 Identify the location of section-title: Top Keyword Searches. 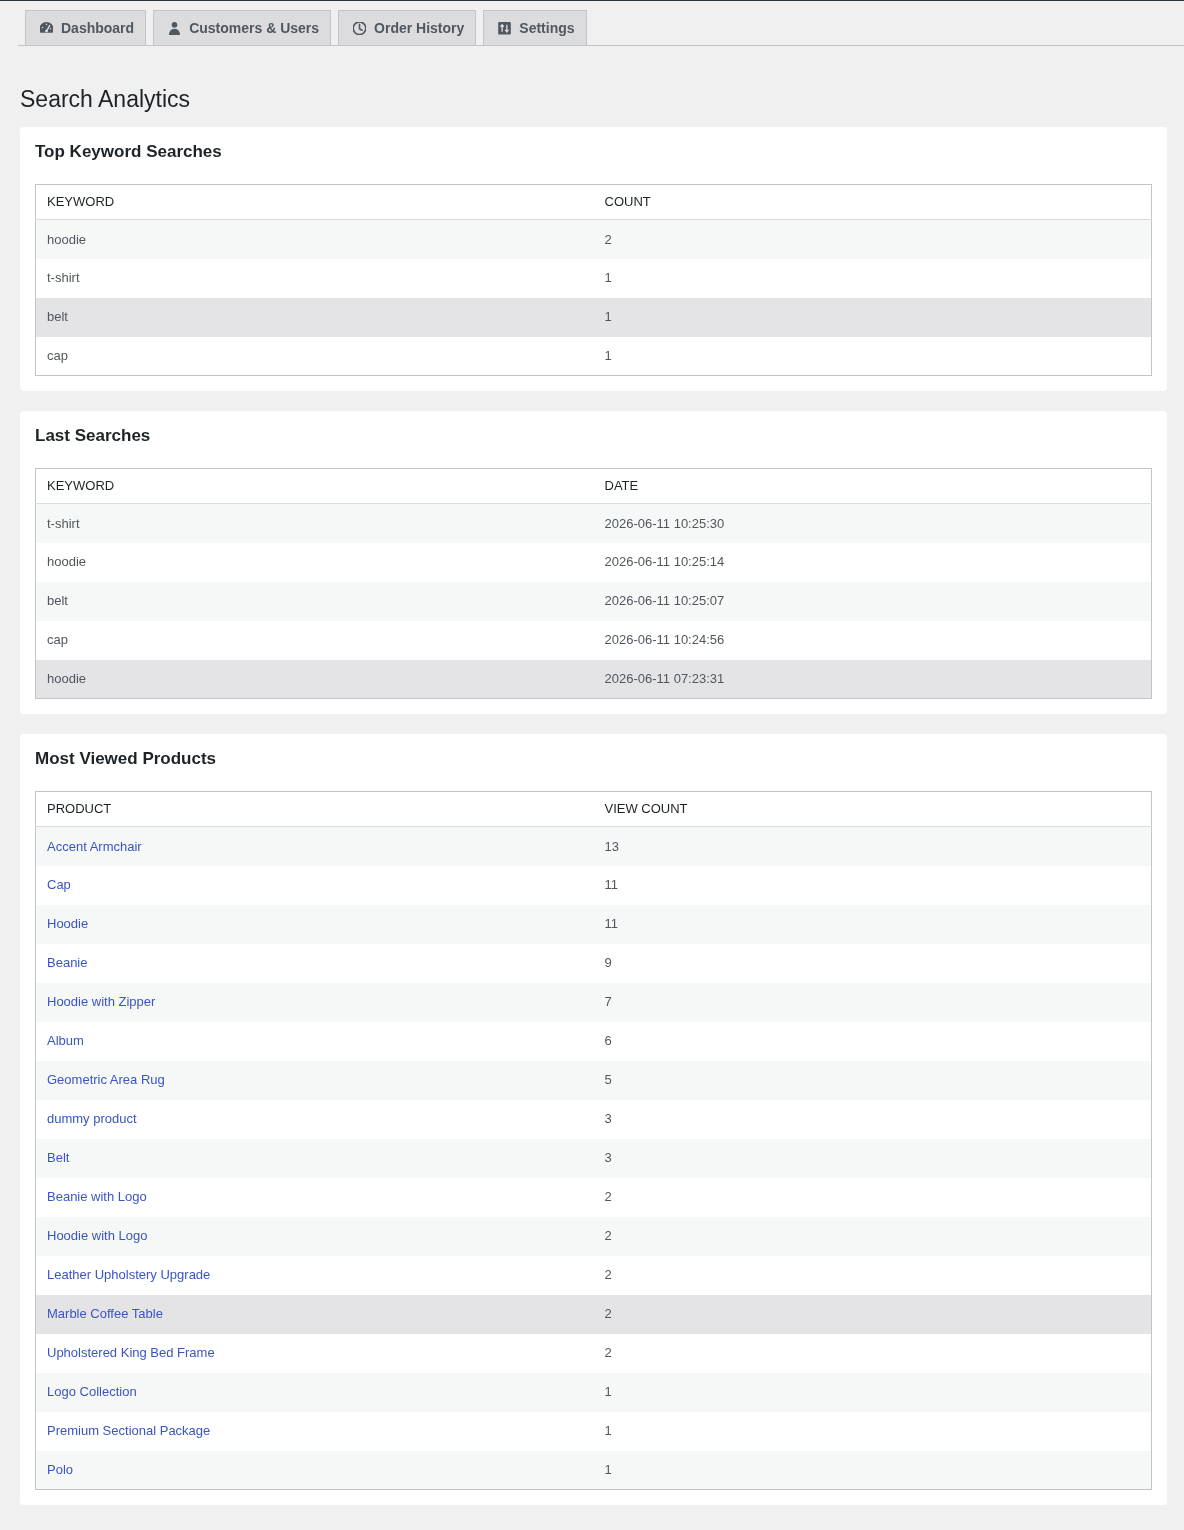
(129, 152).